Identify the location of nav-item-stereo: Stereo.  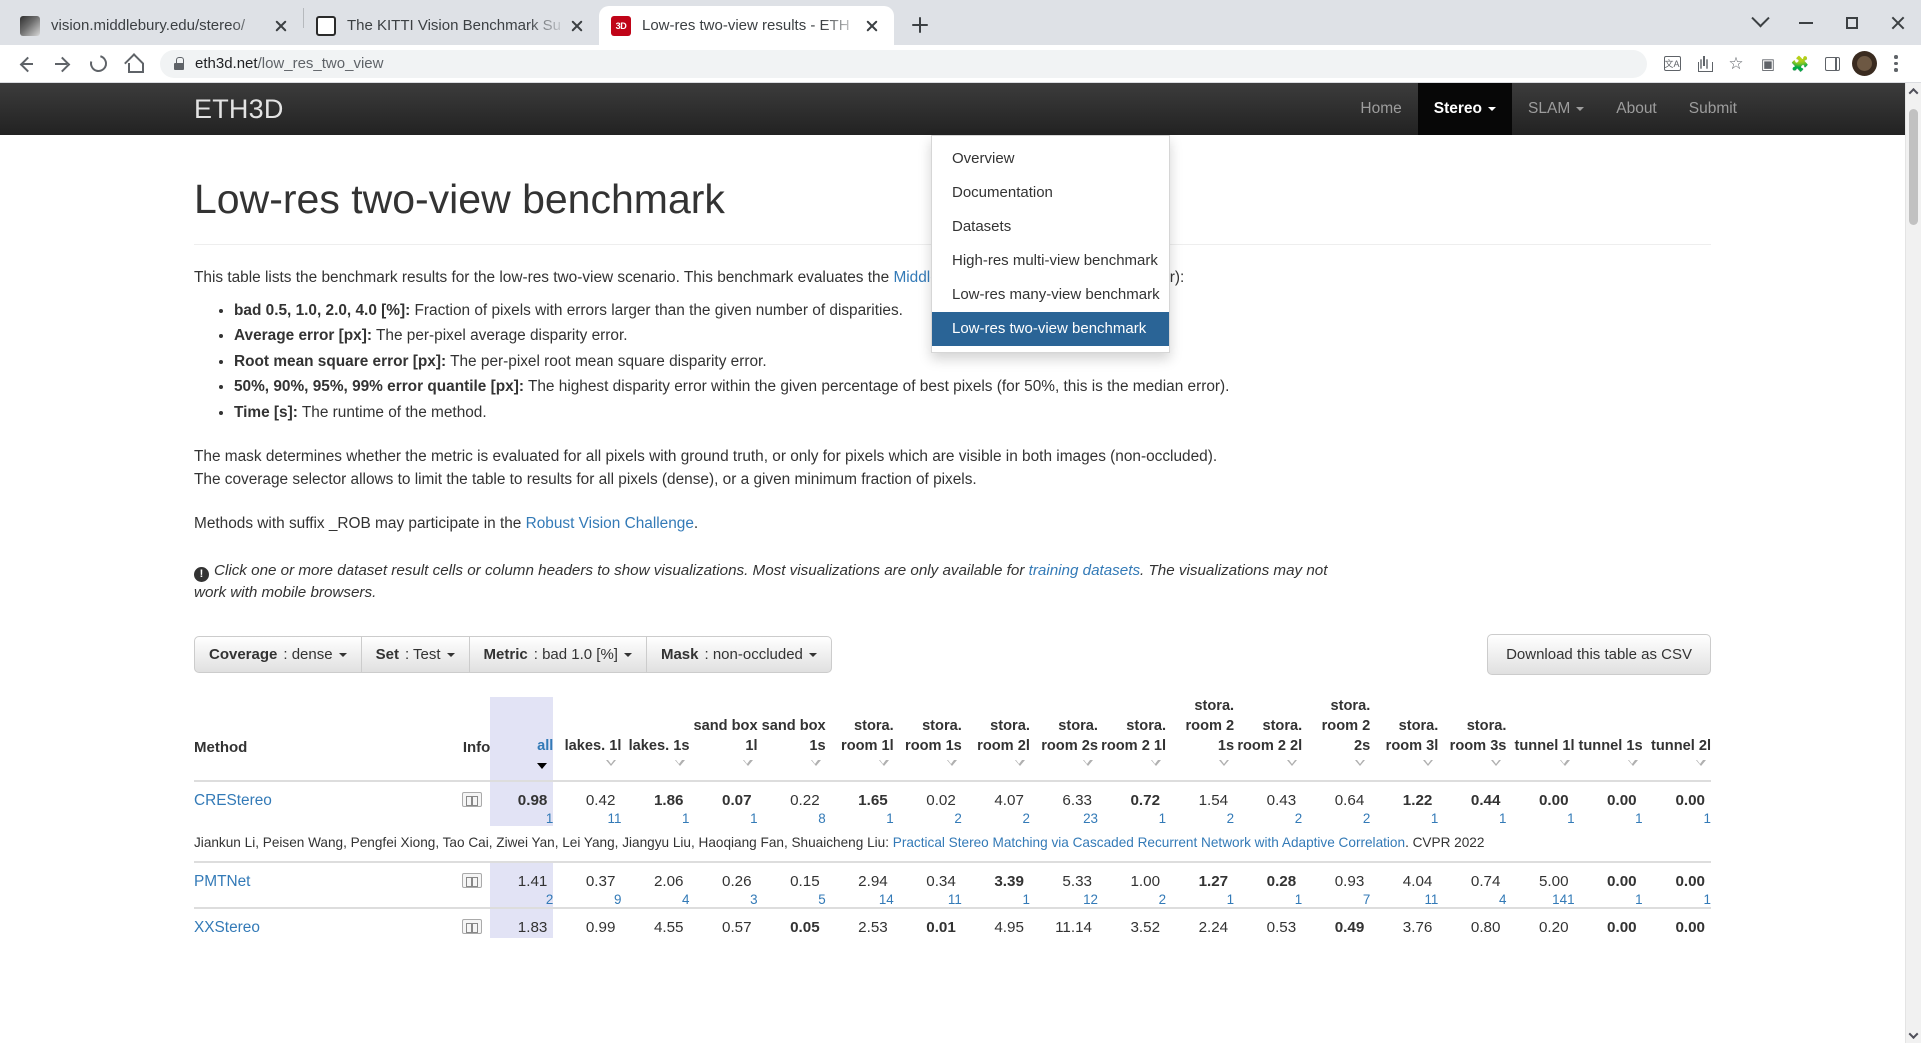
(1465, 109).